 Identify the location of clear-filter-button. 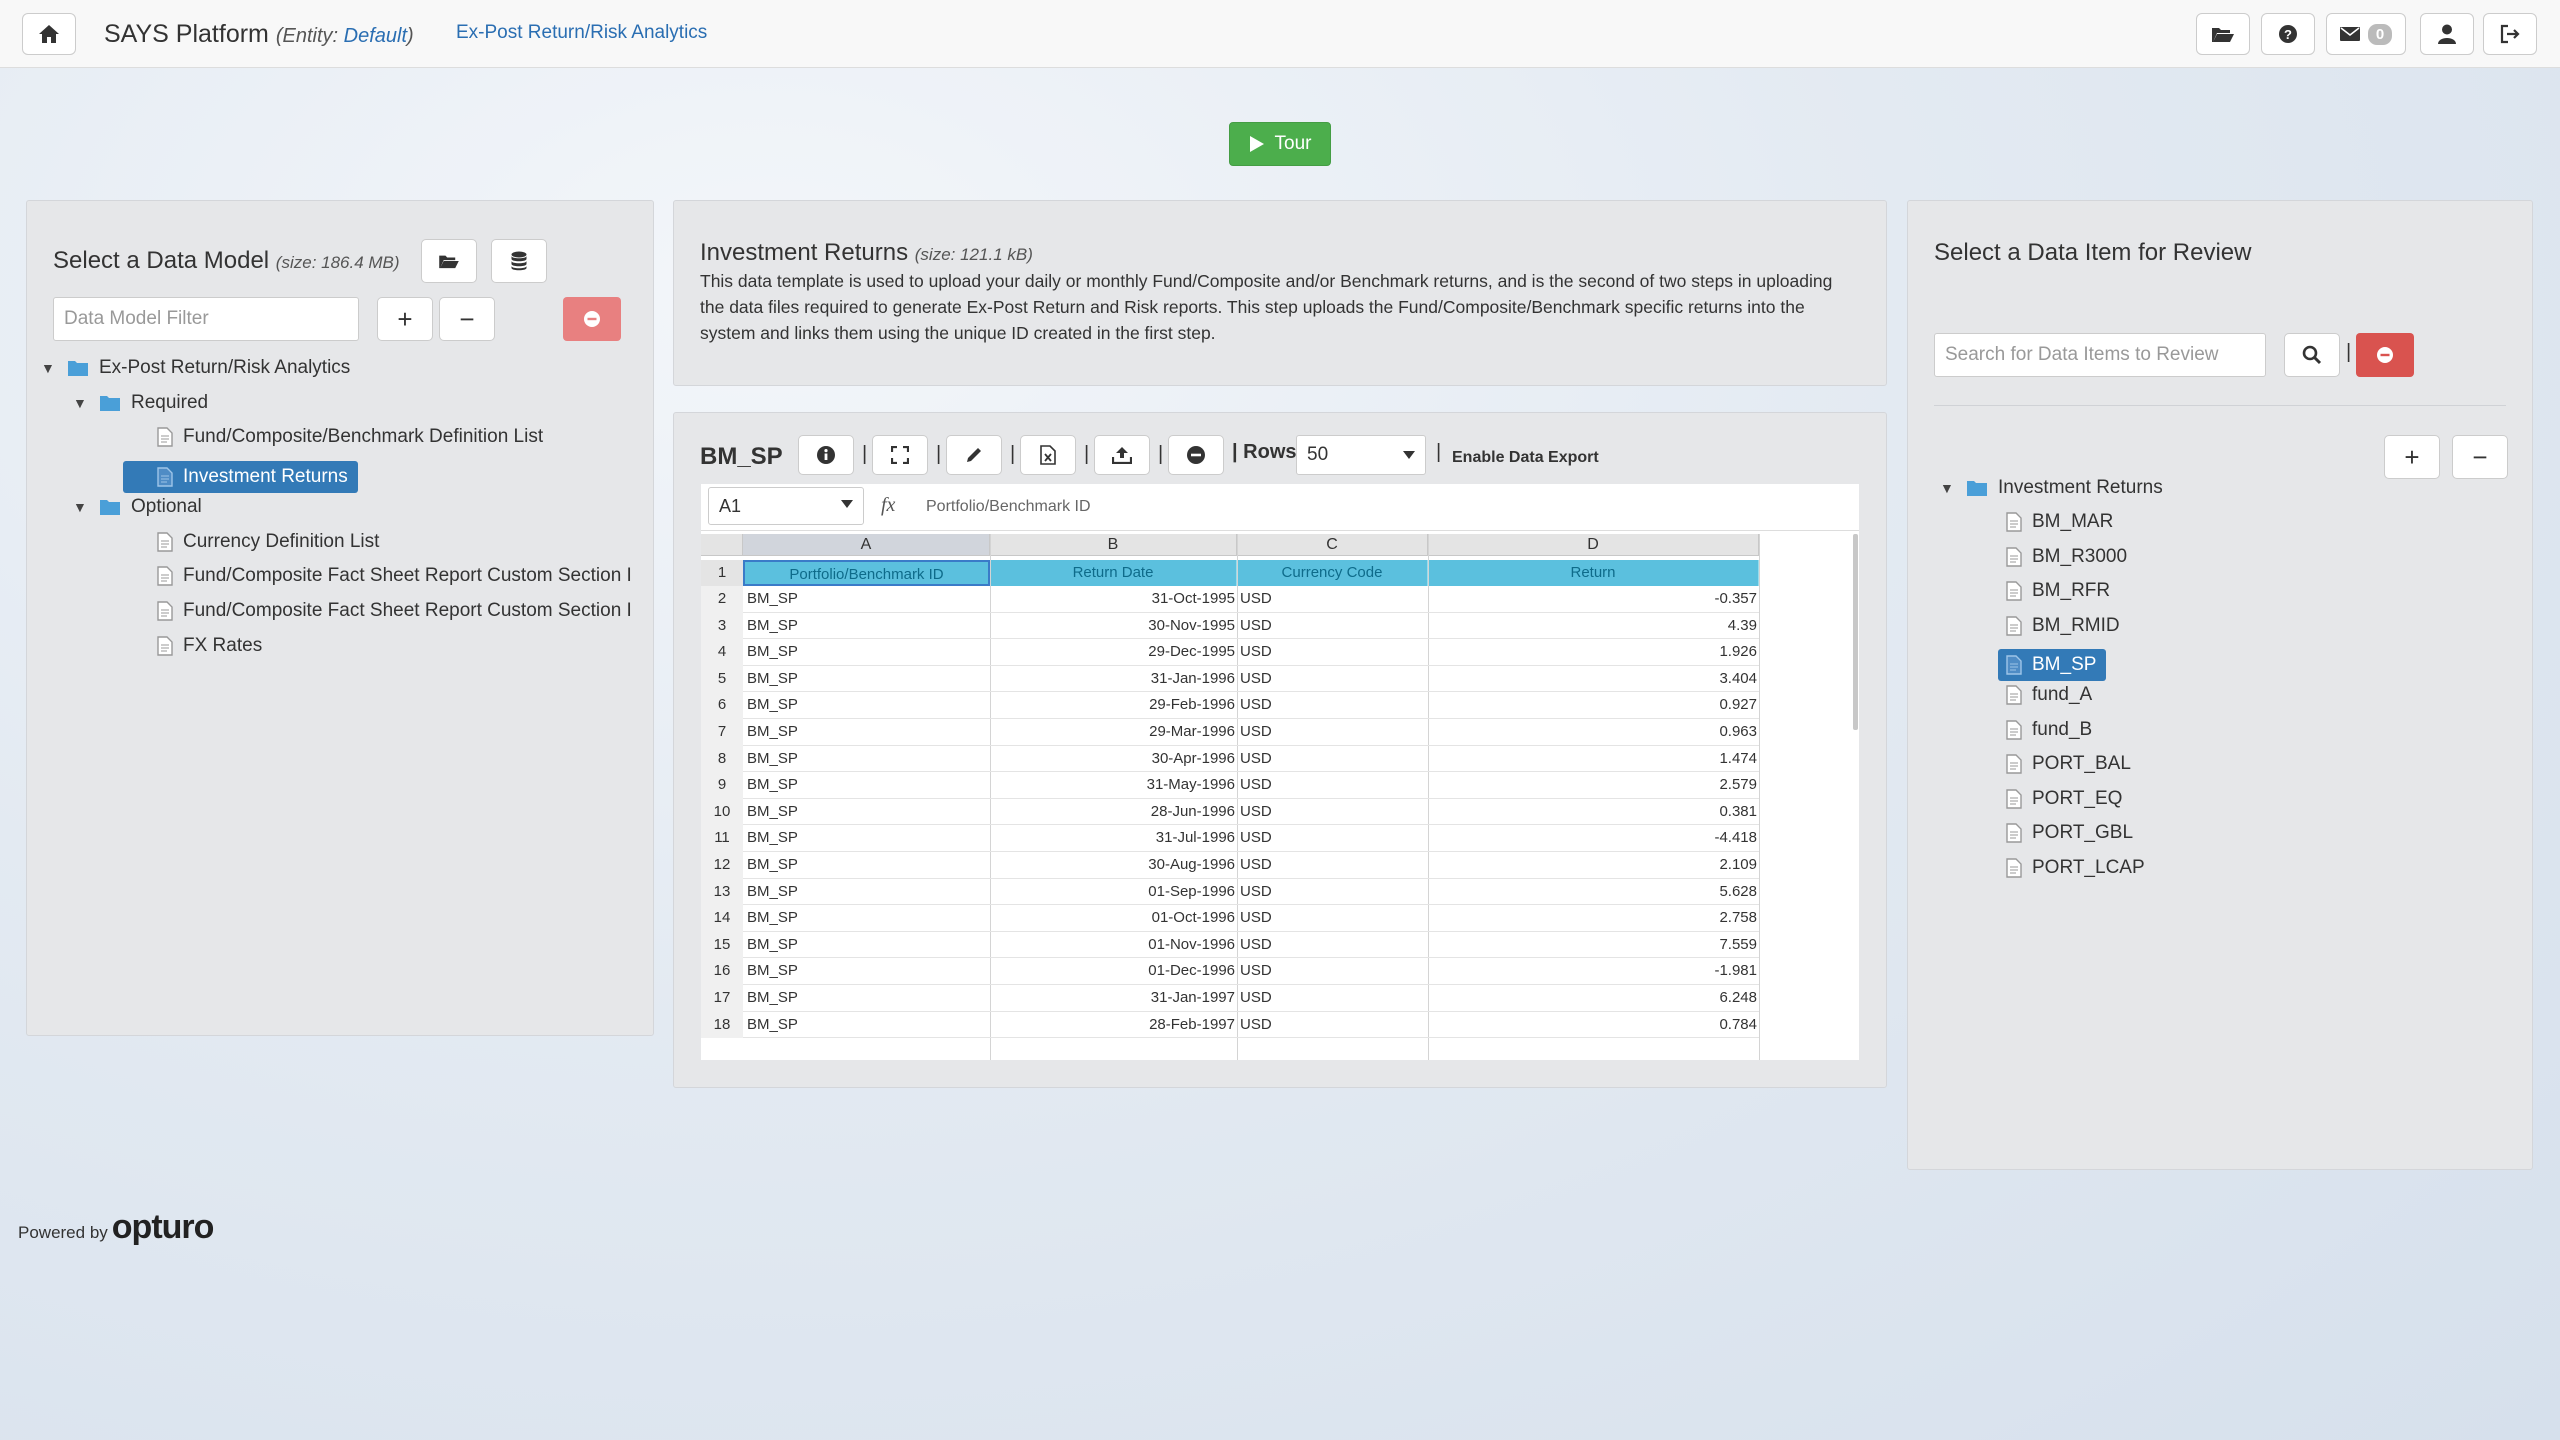
(592, 319).